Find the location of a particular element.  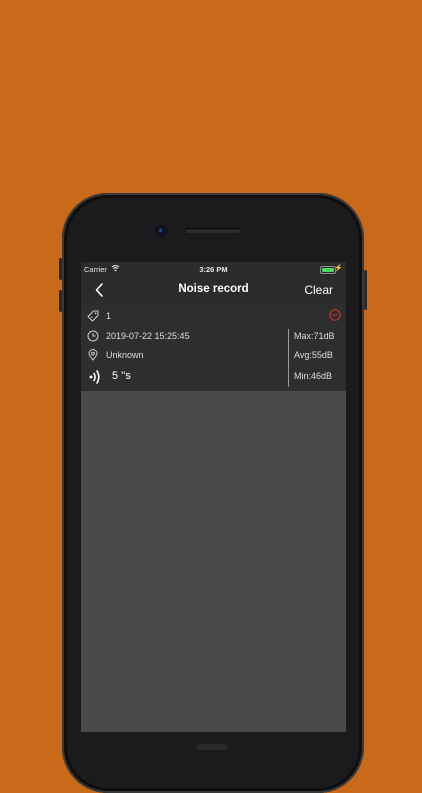

max-db-value: Max:71dB is located at coordinates (314, 336).